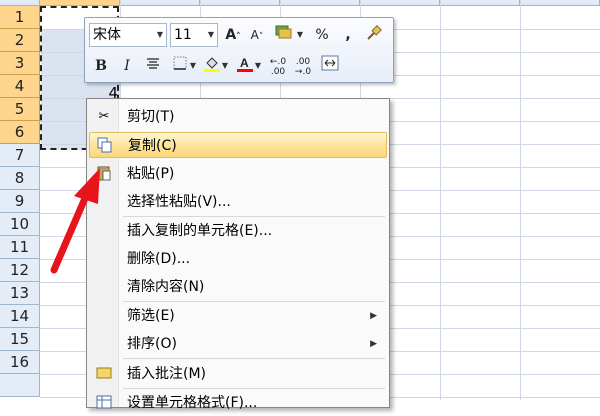 This screenshot has height=416, width=600. I want to click on row-header: 9, so click(20, 201).